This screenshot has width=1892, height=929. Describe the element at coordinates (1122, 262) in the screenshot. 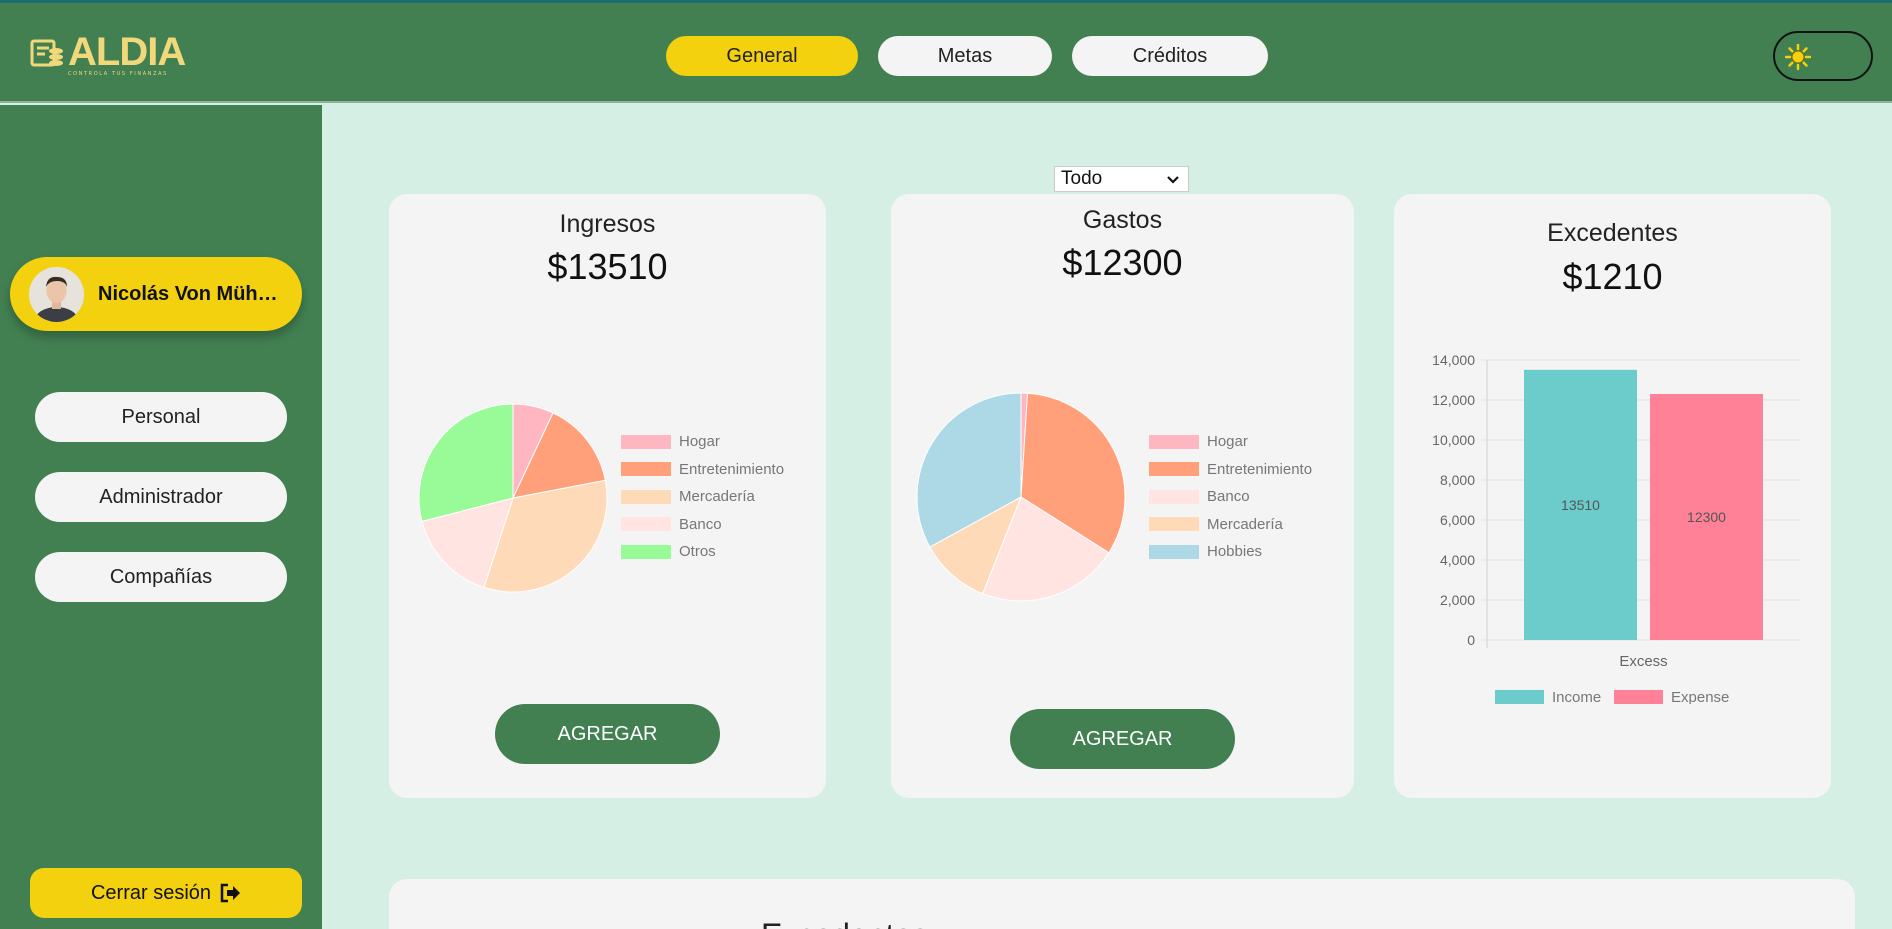

I see `gastos-amount: $12300` at that location.